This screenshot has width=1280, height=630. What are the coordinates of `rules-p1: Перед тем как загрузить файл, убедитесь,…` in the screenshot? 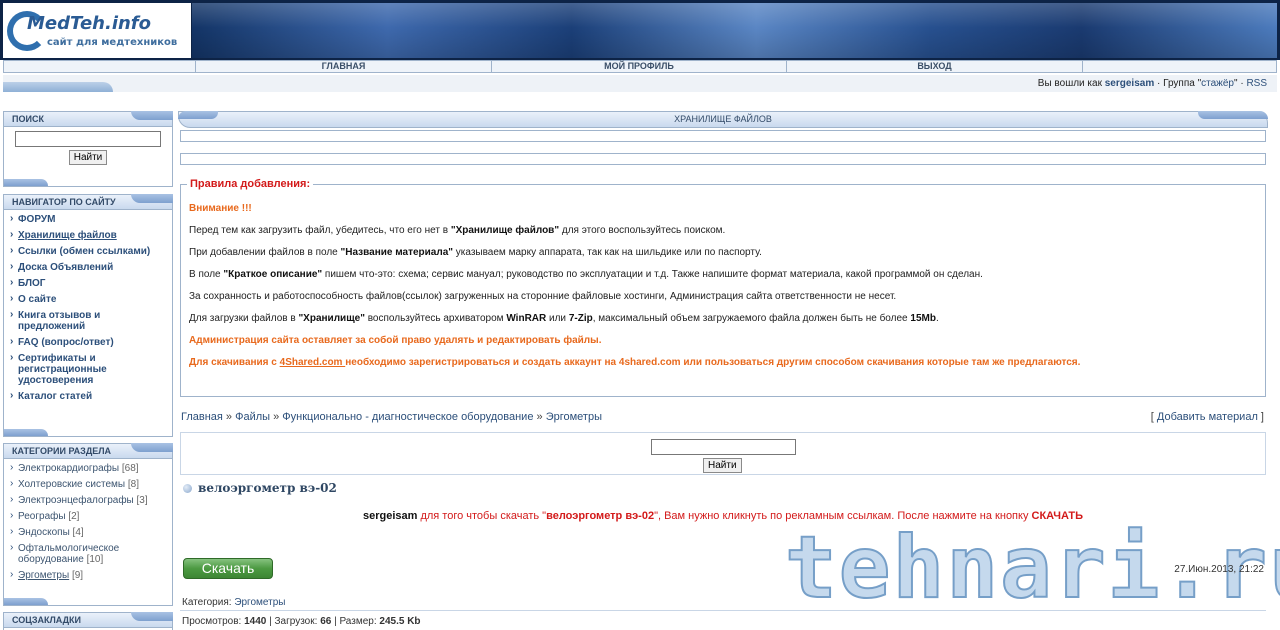 It's located at (457, 230).